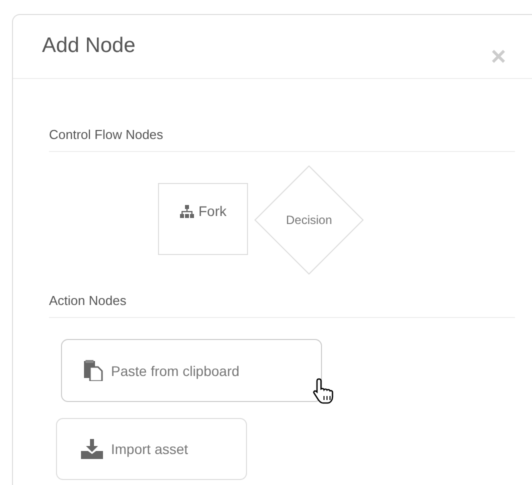  What do you see at coordinates (93, 370) in the screenshot?
I see `clipboard-icon` at bounding box center [93, 370].